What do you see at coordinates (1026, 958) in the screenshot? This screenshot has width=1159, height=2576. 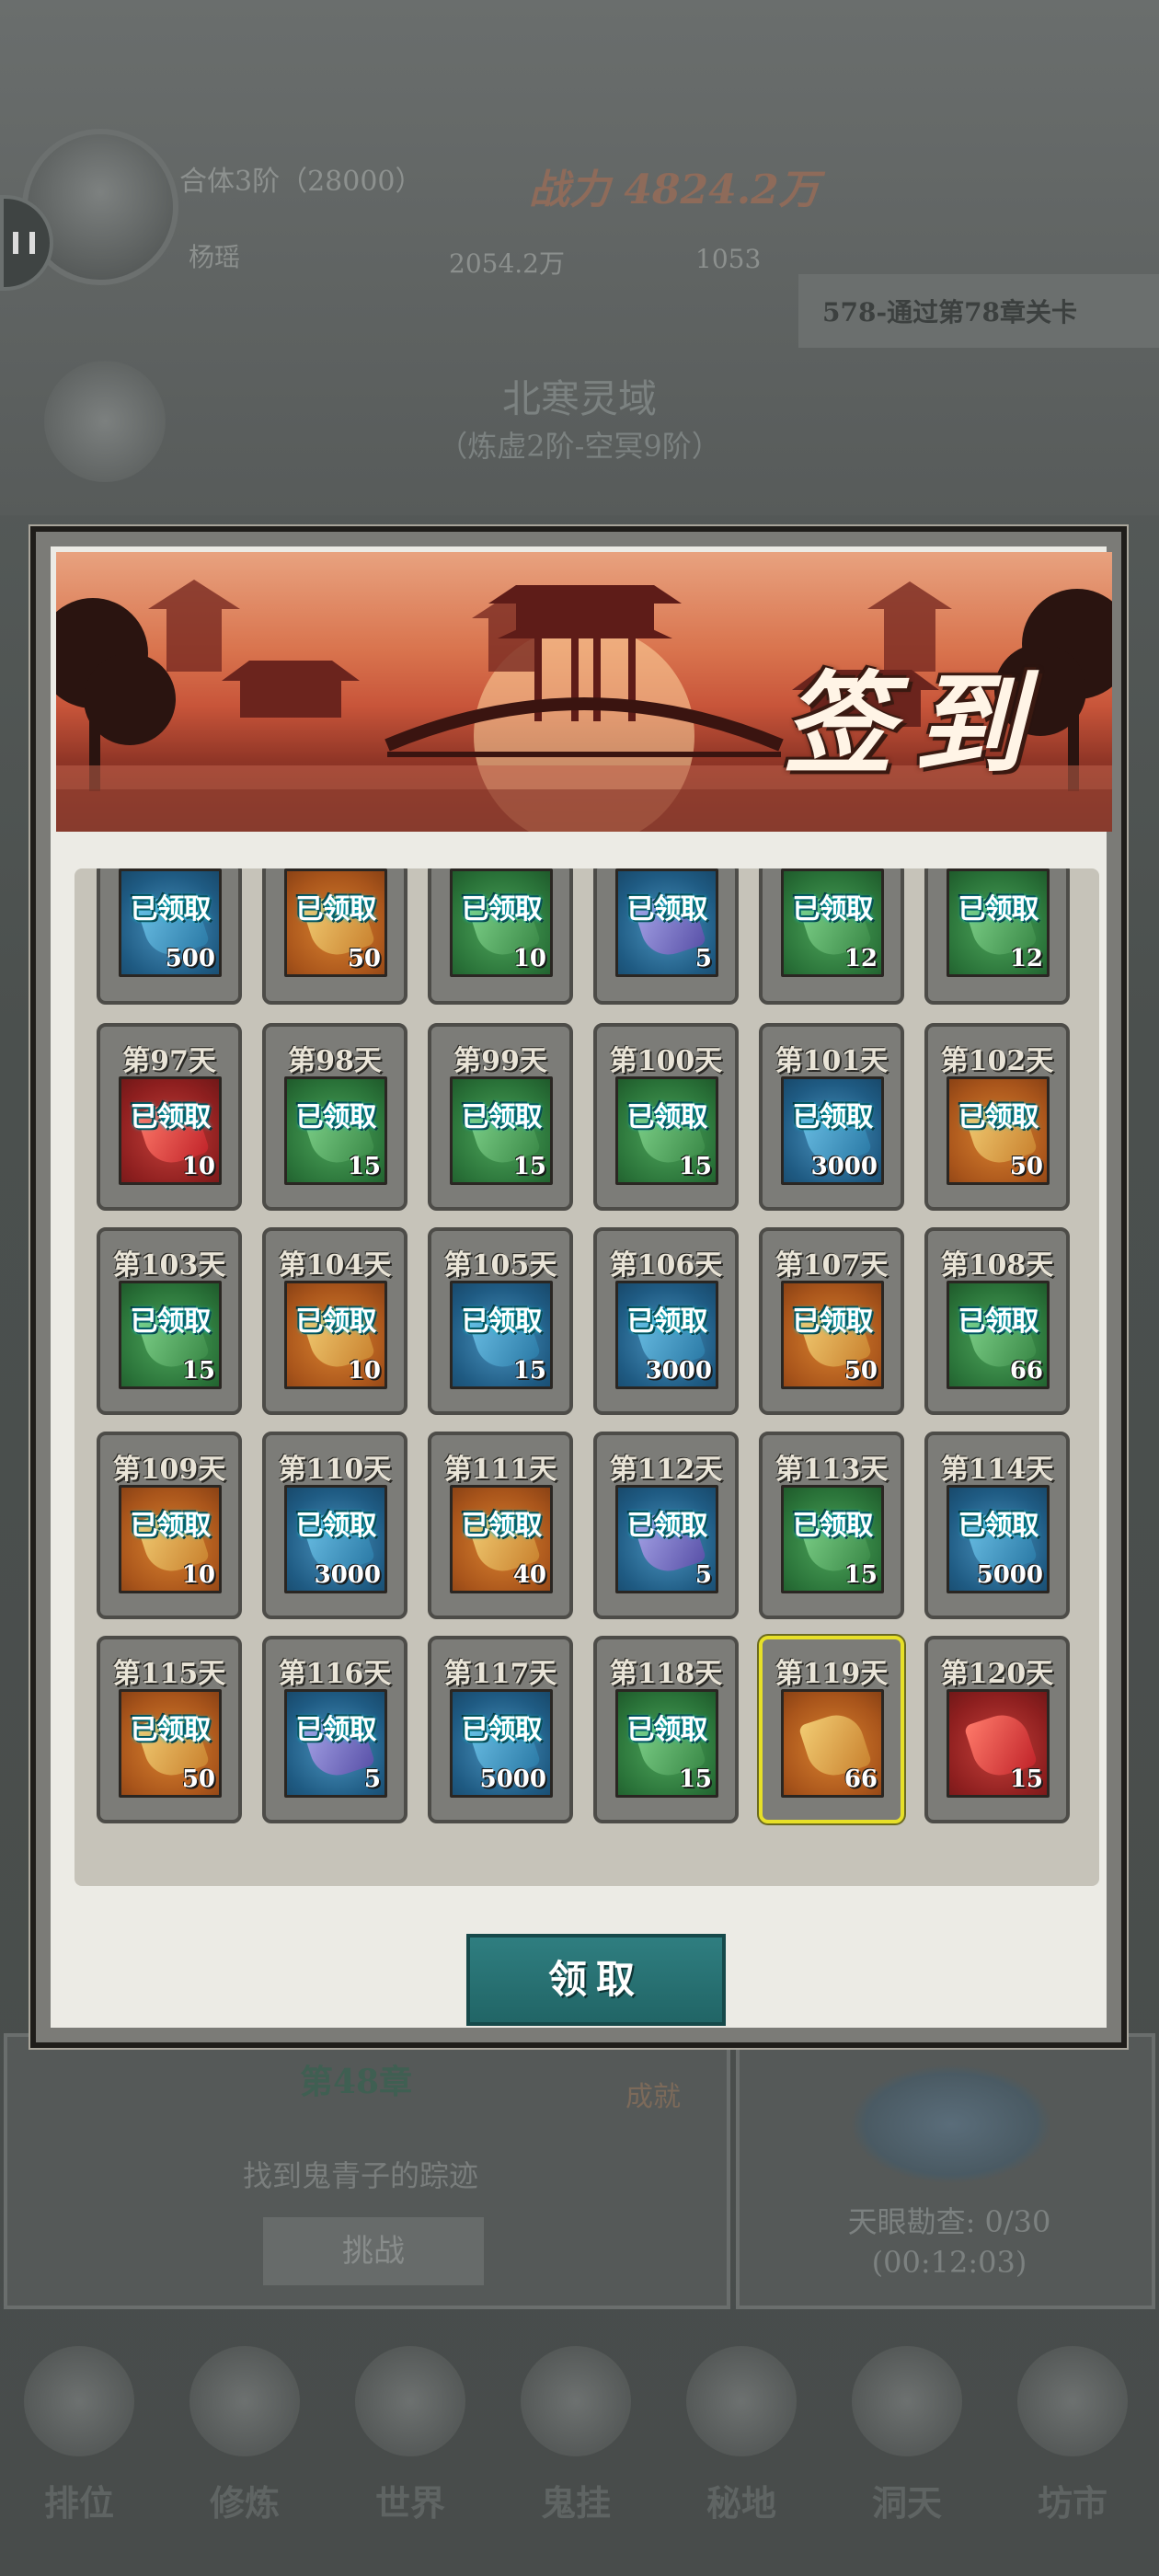 I see `reward-quantity: 12` at bounding box center [1026, 958].